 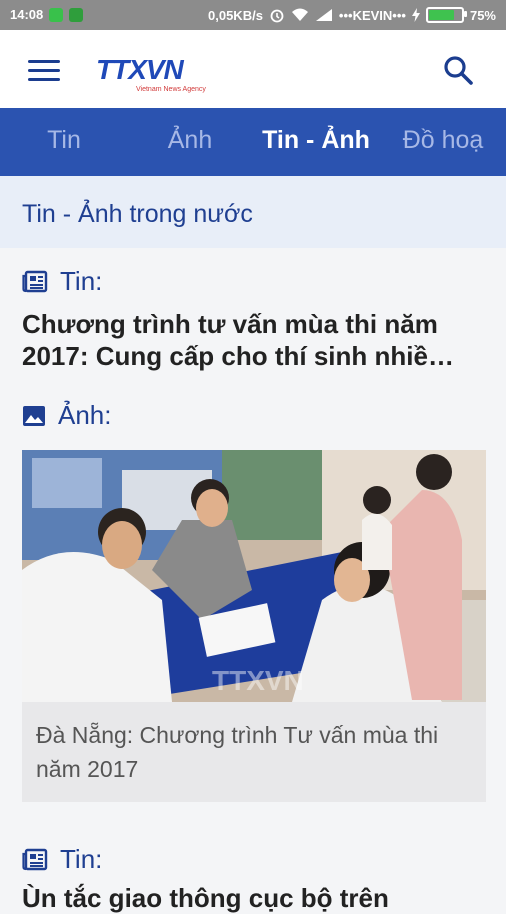 What do you see at coordinates (372, 15) in the screenshot?
I see `carrier-name: •••KEVIN•••` at bounding box center [372, 15].